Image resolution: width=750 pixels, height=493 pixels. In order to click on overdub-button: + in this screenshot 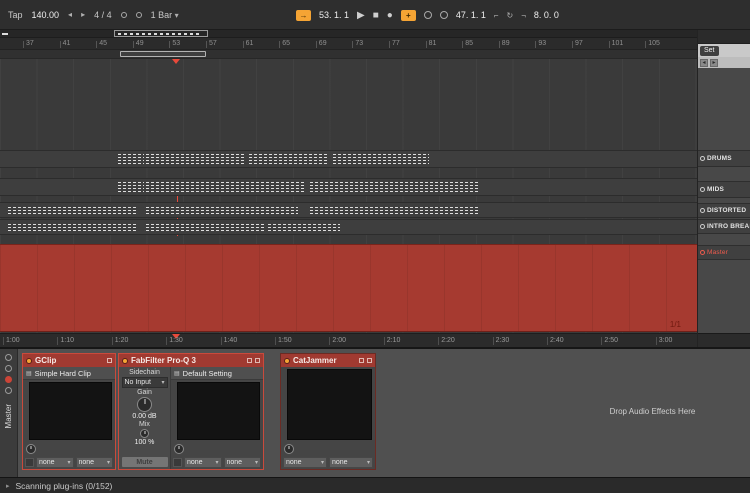, I will do `click(408, 15)`.